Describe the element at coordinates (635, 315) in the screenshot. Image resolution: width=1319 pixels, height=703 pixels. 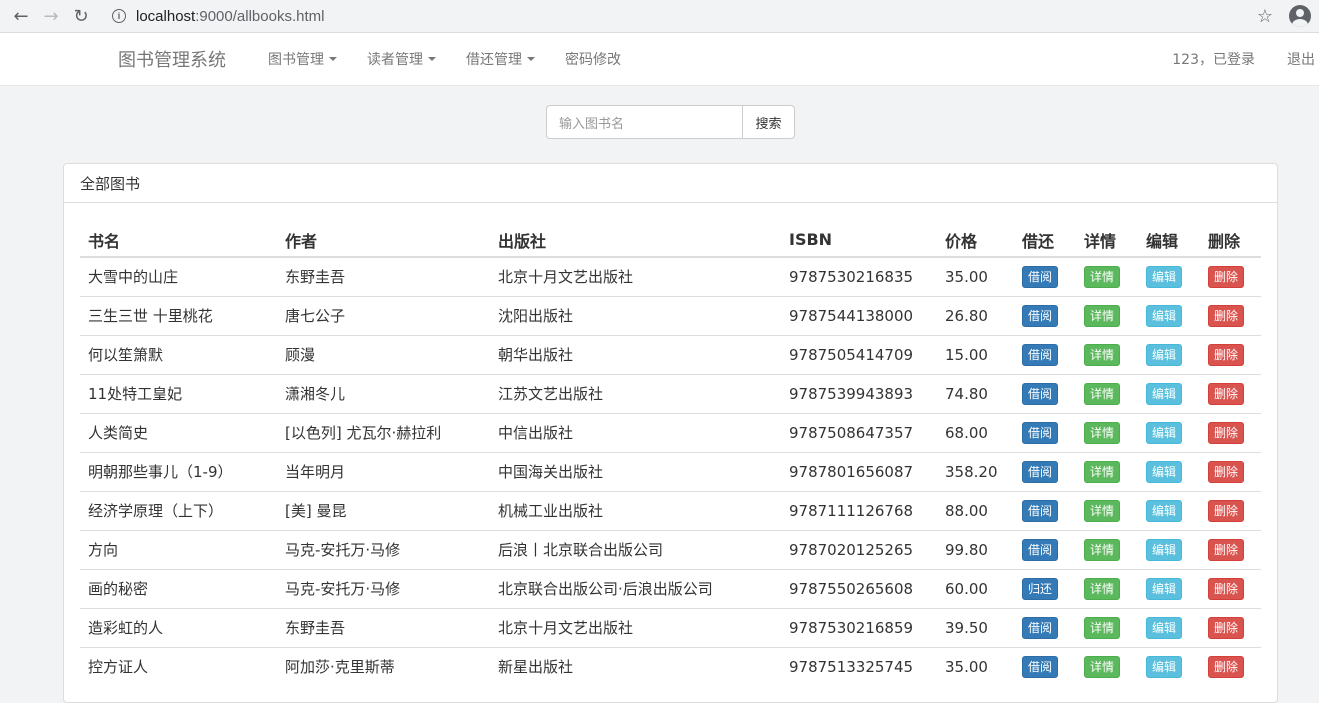
I see `book-publisher: 沈阳出版社` at that location.